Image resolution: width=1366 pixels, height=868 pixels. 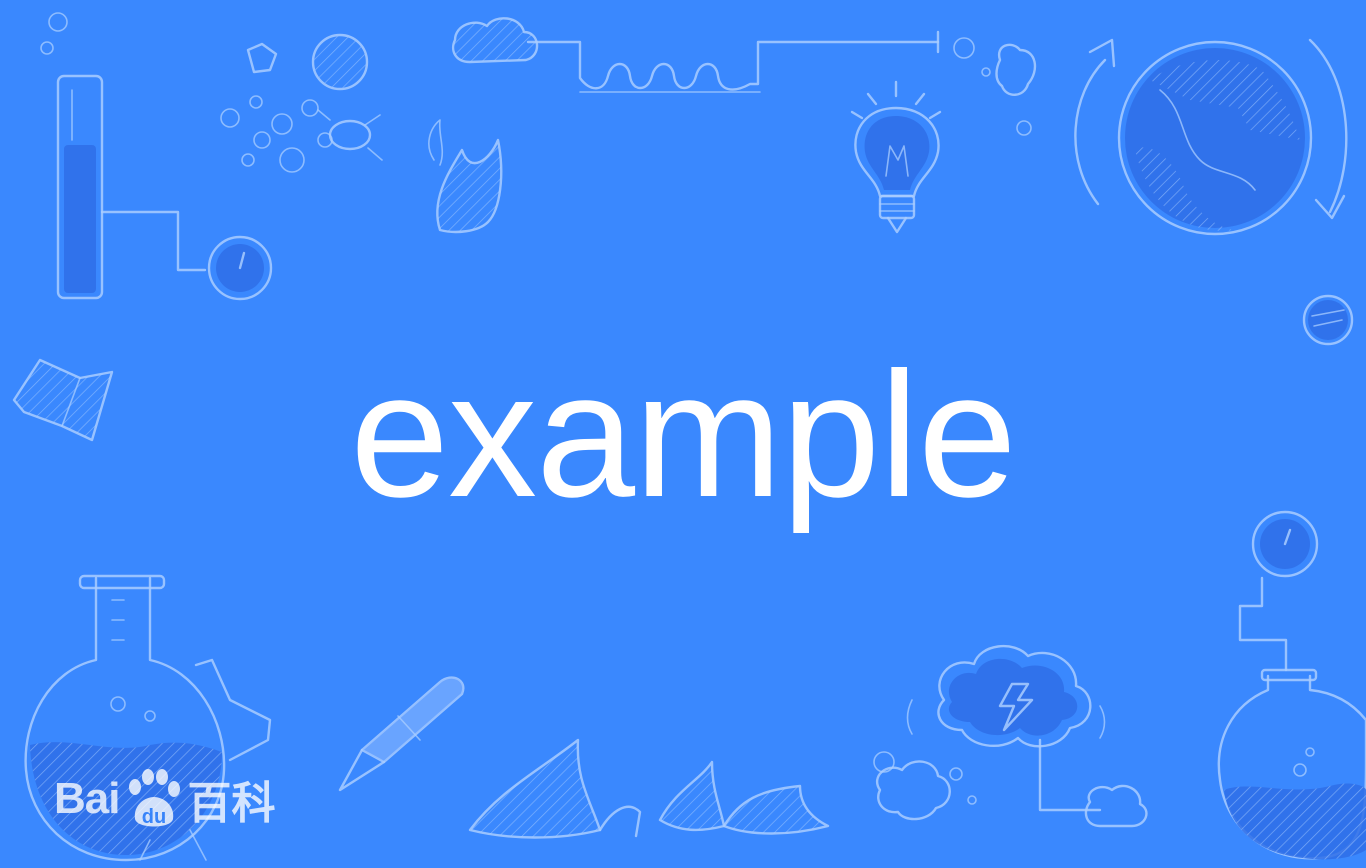 What do you see at coordinates (401, 734) in the screenshot?
I see `pen-icon` at bounding box center [401, 734].